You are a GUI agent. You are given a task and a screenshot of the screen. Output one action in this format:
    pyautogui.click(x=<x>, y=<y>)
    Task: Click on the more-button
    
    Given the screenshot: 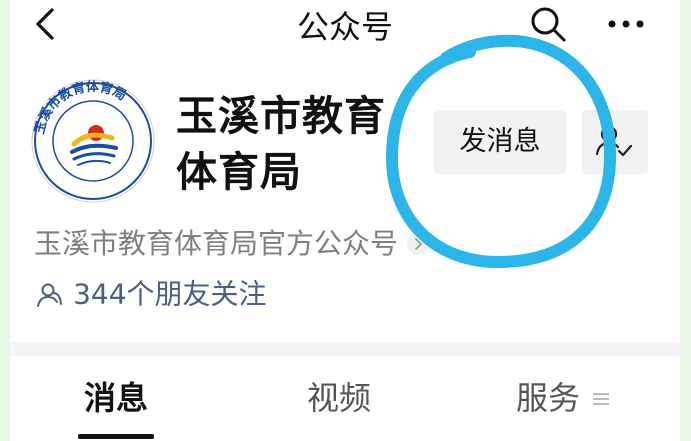 What is the action you would take?
    pyautogui.click(x=626, y=24)
    